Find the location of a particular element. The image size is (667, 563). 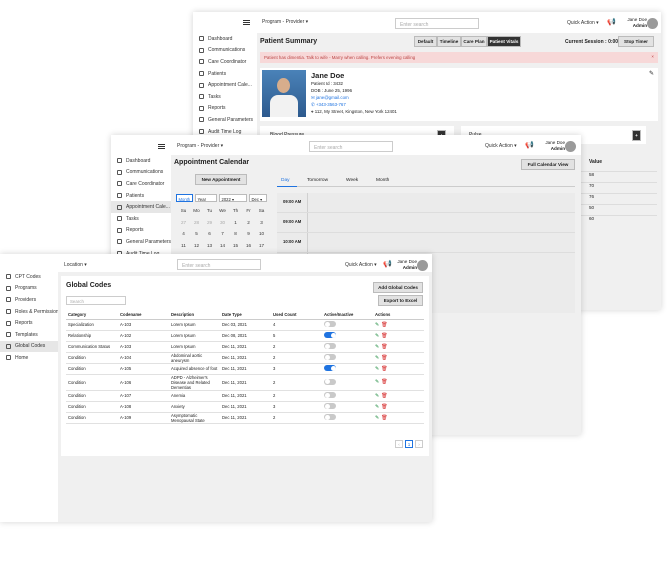

calendar-day: 7 is located at coordinates (222, 234).